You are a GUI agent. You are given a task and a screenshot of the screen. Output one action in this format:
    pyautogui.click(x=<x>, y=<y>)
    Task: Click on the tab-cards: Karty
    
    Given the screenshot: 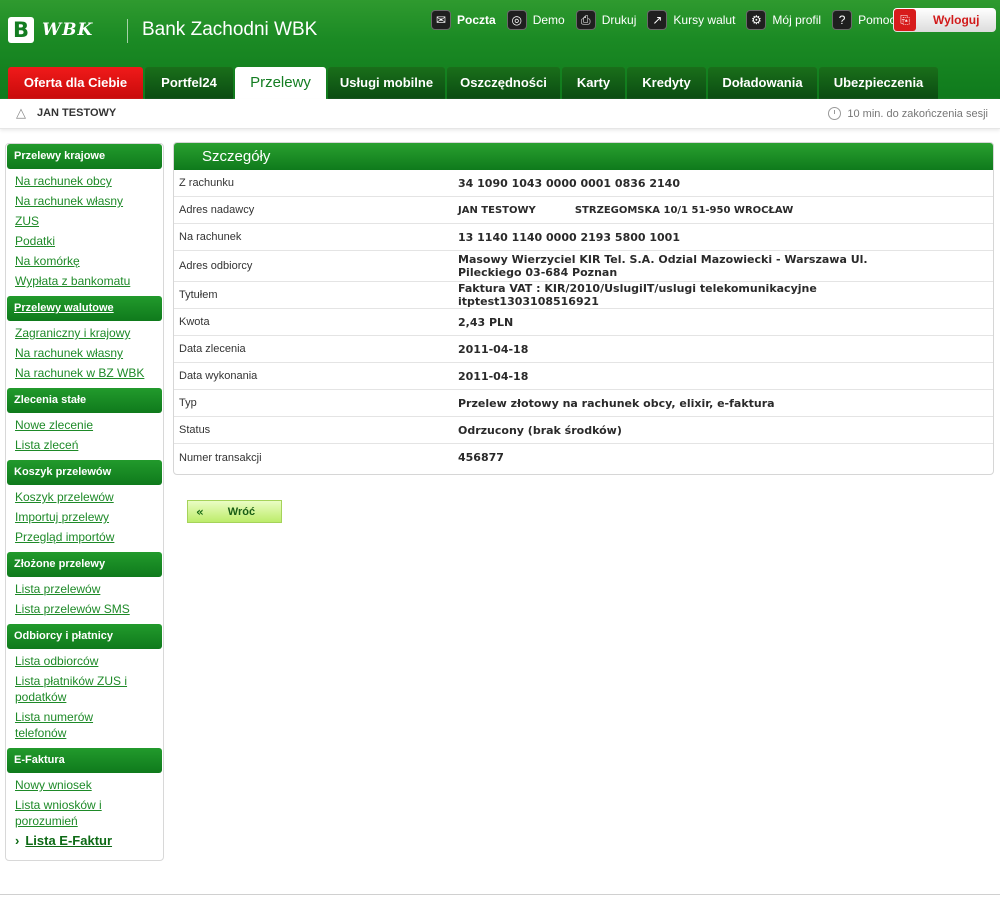 What is the action you would take?
    pyautogui.click(x=593, y=83)
    